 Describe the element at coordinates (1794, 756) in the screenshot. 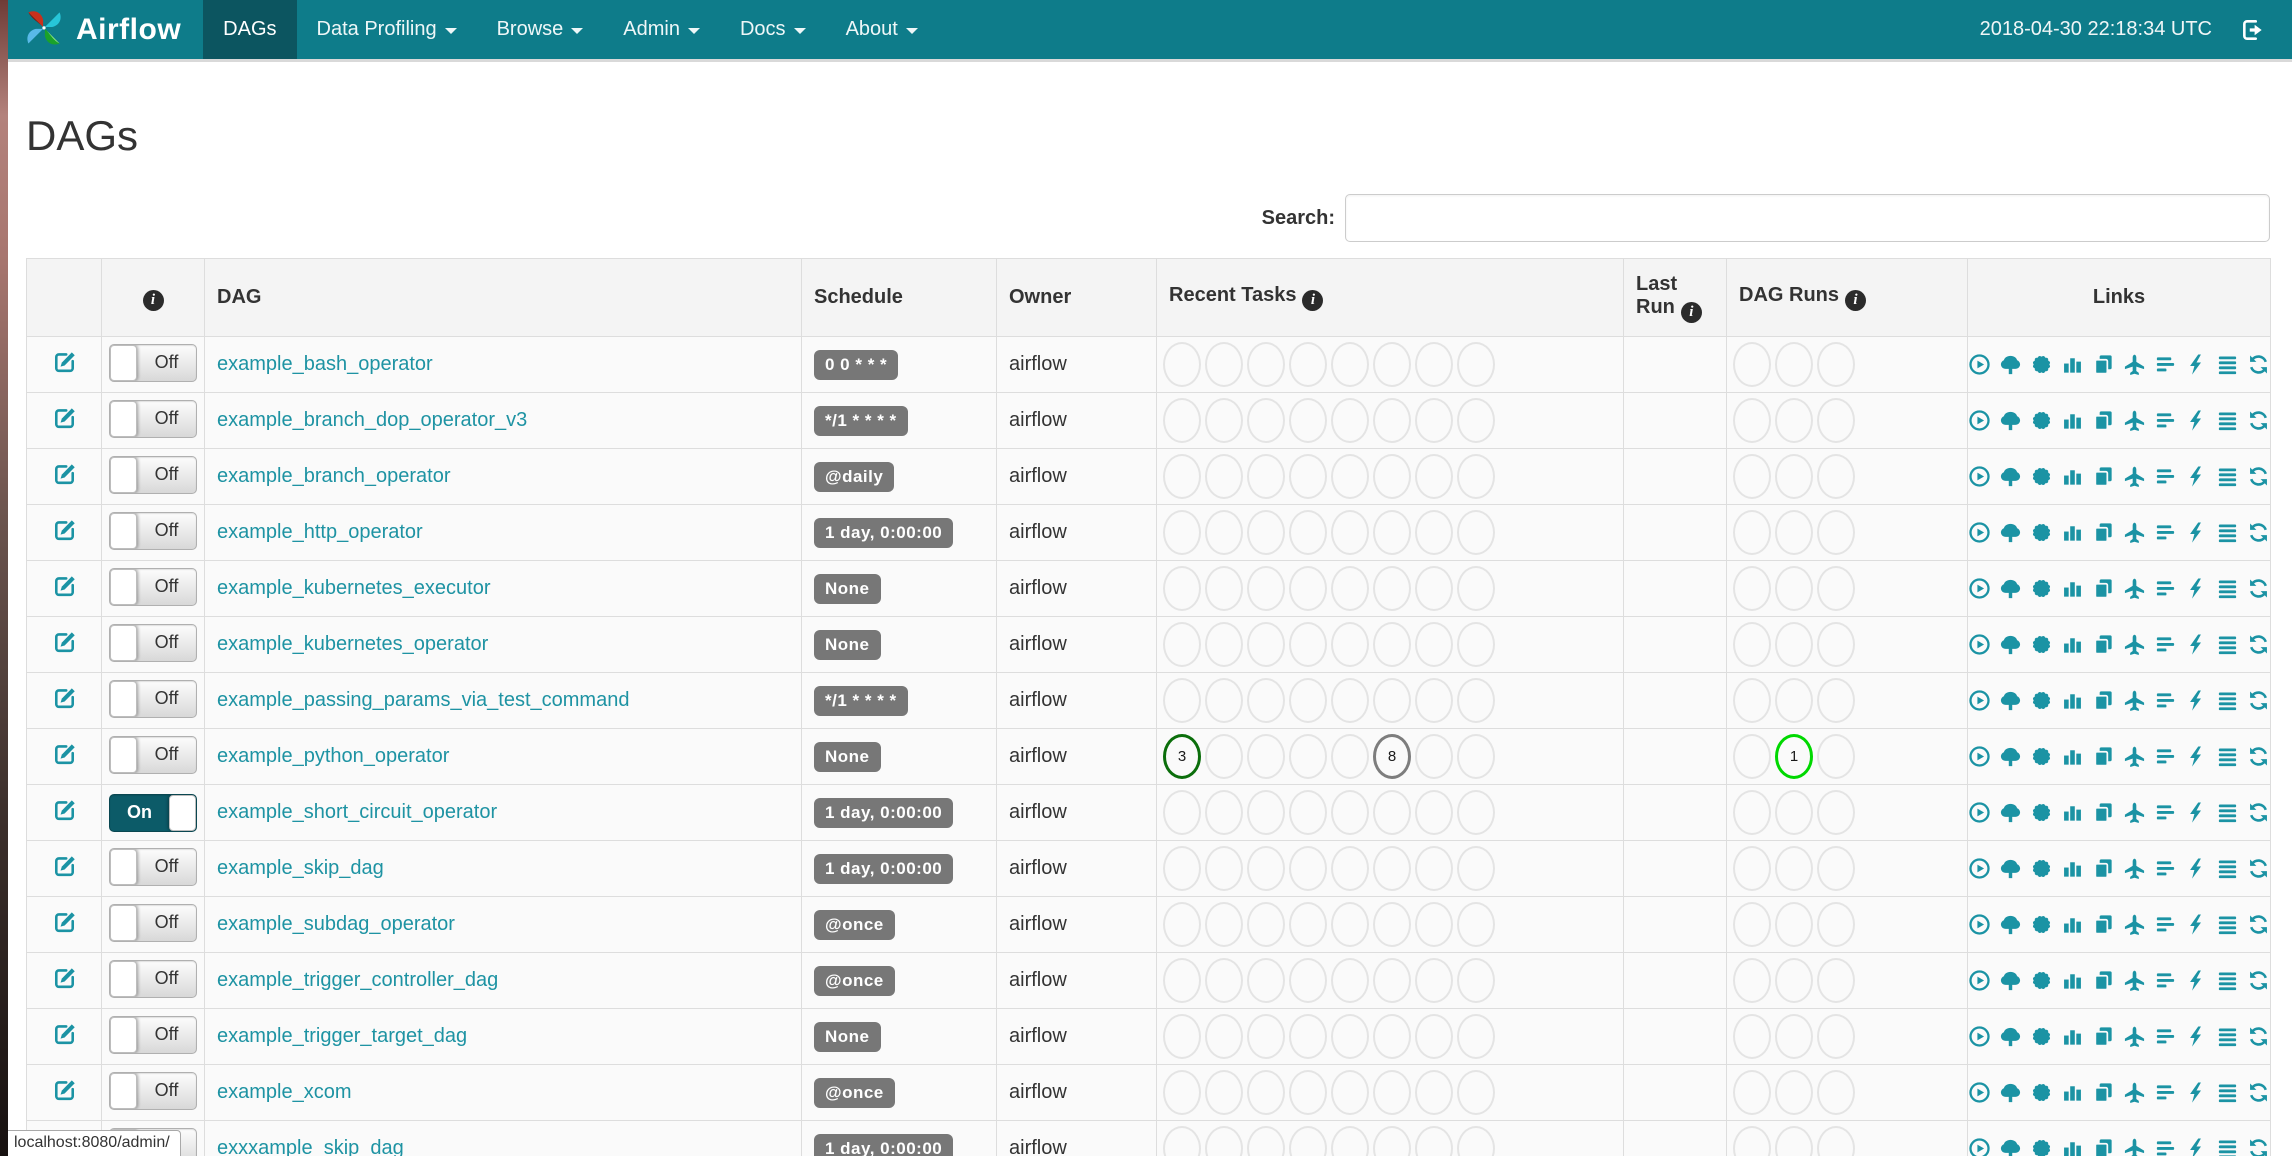

I see `state-circle: 1` at that location.